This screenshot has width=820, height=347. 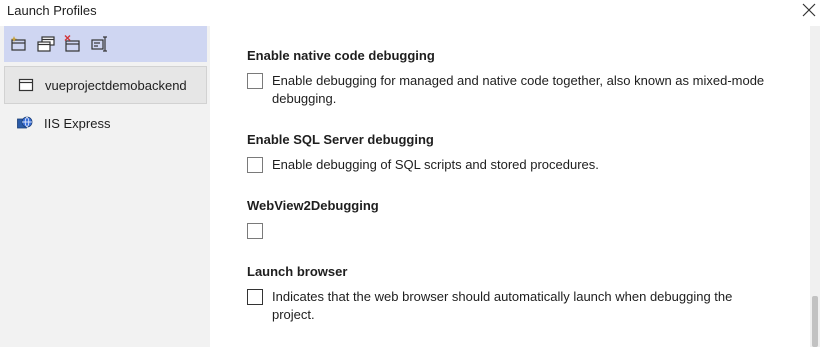 What do you see at coordinates (214, 186) in the screenshot?
I see `panel-divider` at bounding box center [214, 186].